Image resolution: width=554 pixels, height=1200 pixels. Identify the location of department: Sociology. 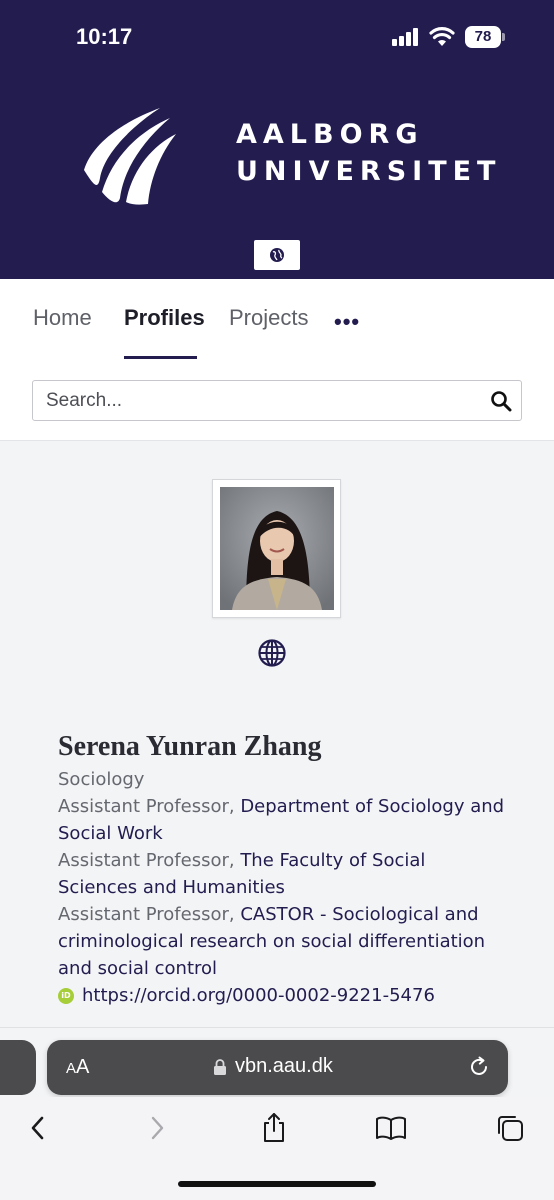
(101, 779).